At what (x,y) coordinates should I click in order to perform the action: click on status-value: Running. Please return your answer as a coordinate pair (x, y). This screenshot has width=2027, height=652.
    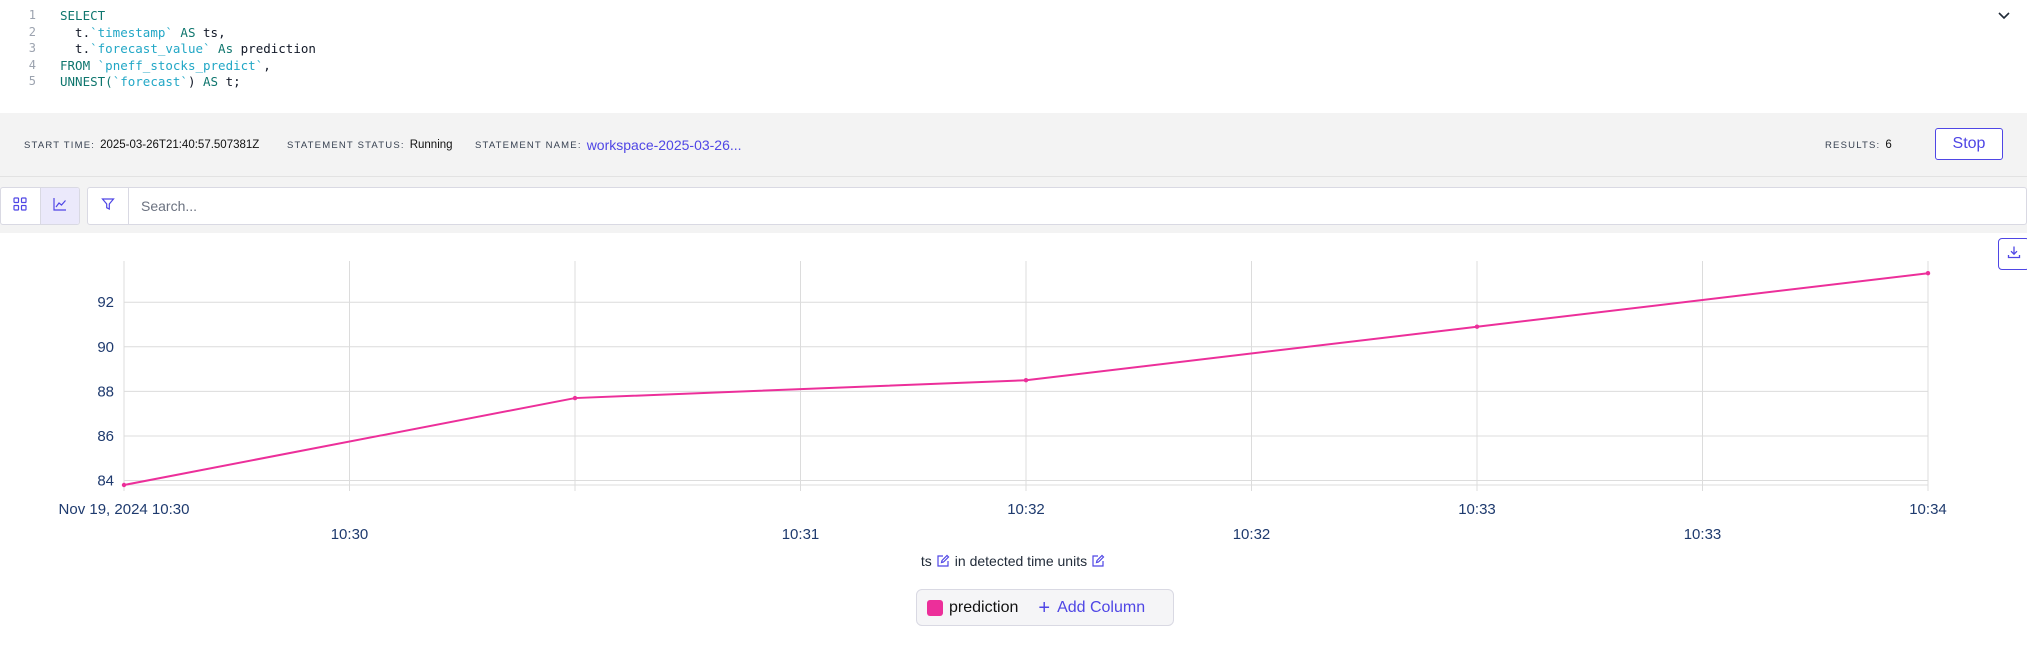
    Looking at the image, I should click on (431, 145).